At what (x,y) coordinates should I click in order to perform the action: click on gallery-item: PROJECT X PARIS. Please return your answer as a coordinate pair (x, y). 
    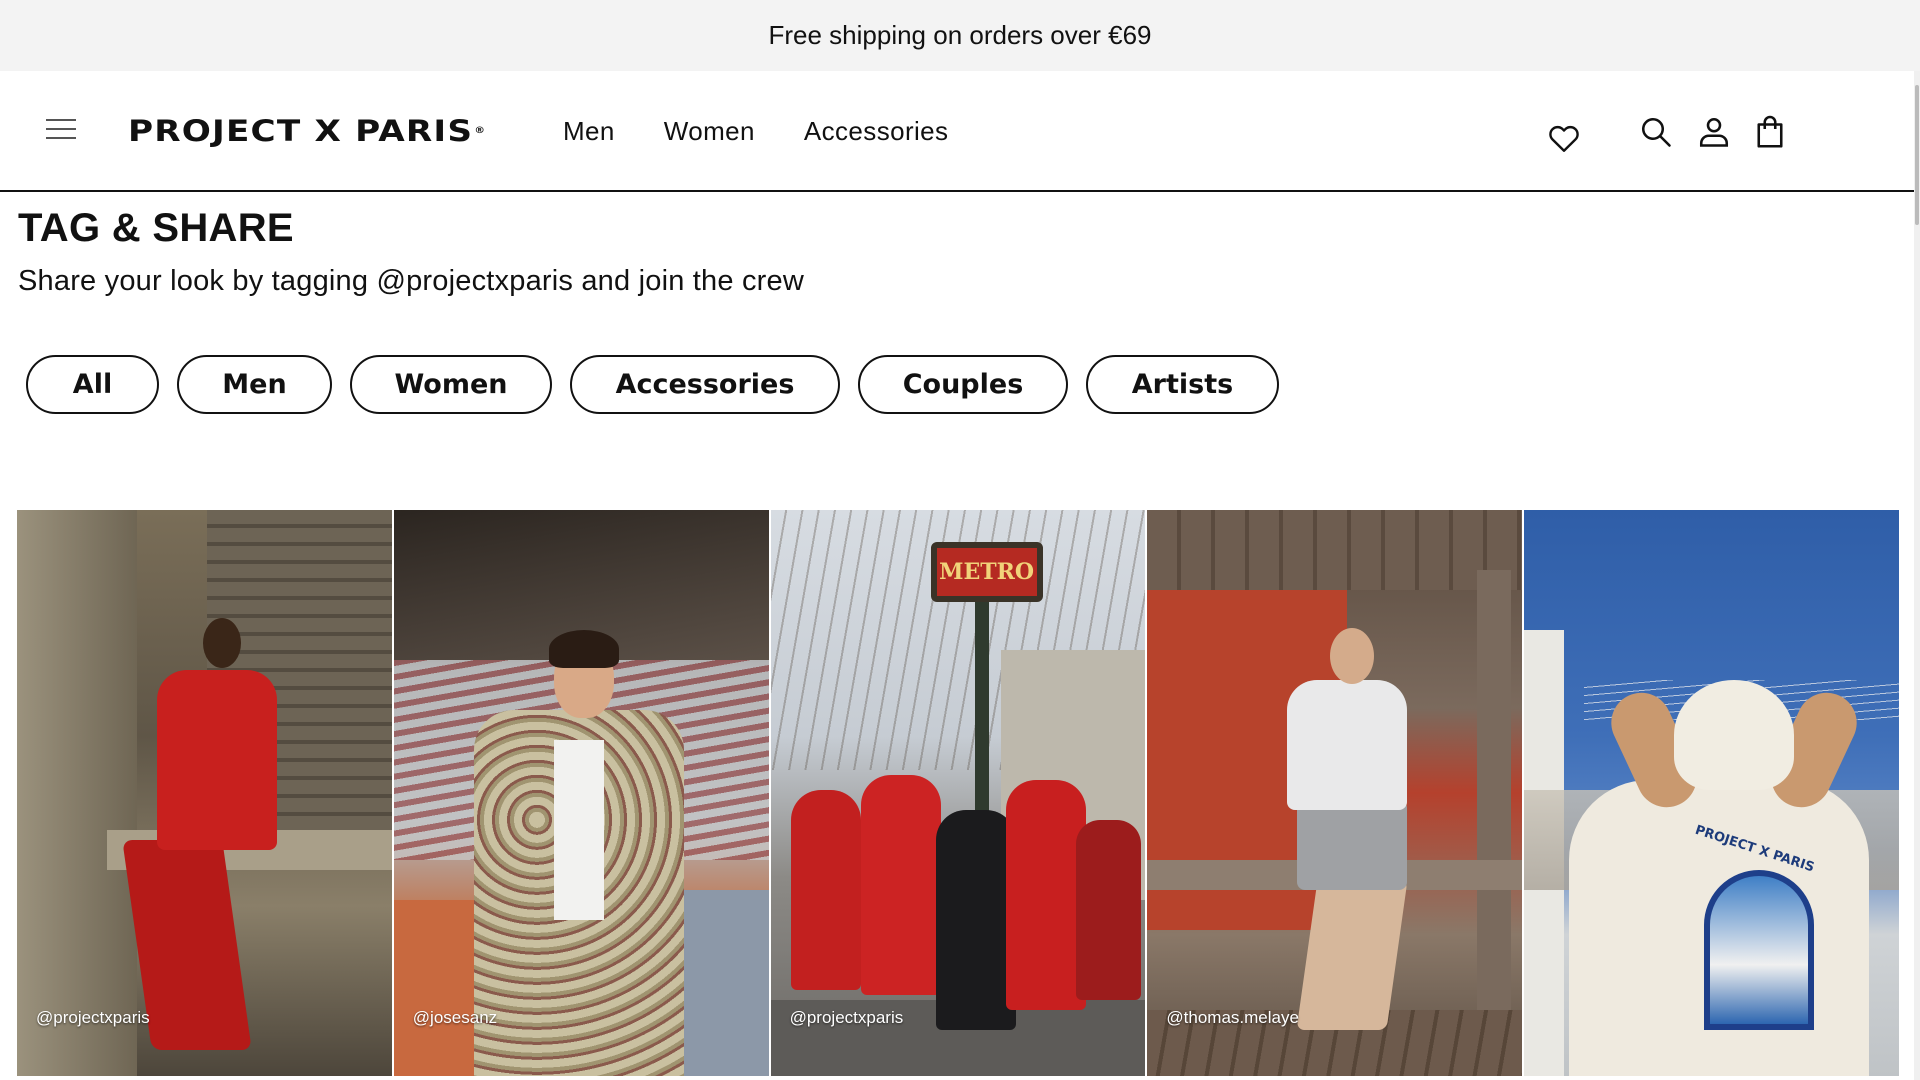
    Looking at the image, I should click on (1711, 793).